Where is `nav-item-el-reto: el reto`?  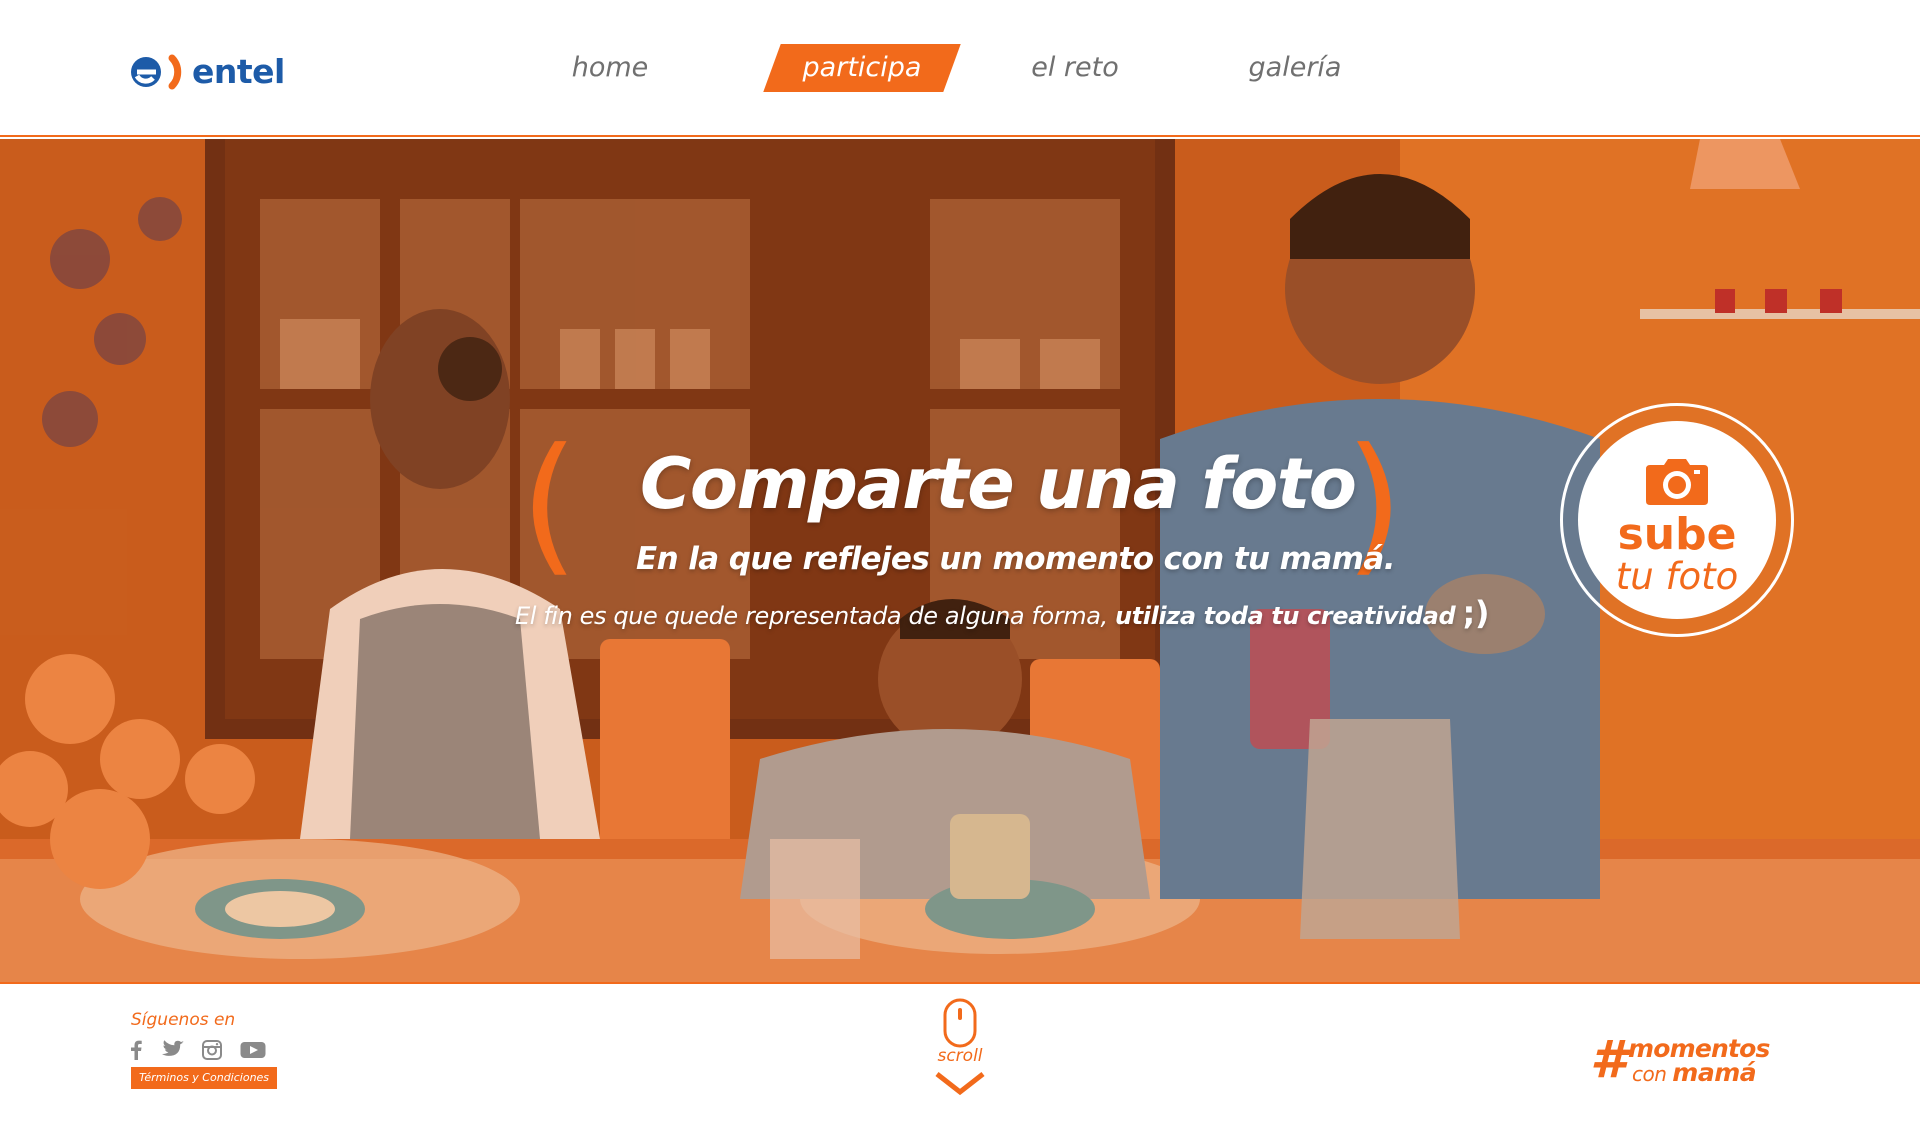
nav-item-el-reto: el reto is located at coordinates (1075, 68).